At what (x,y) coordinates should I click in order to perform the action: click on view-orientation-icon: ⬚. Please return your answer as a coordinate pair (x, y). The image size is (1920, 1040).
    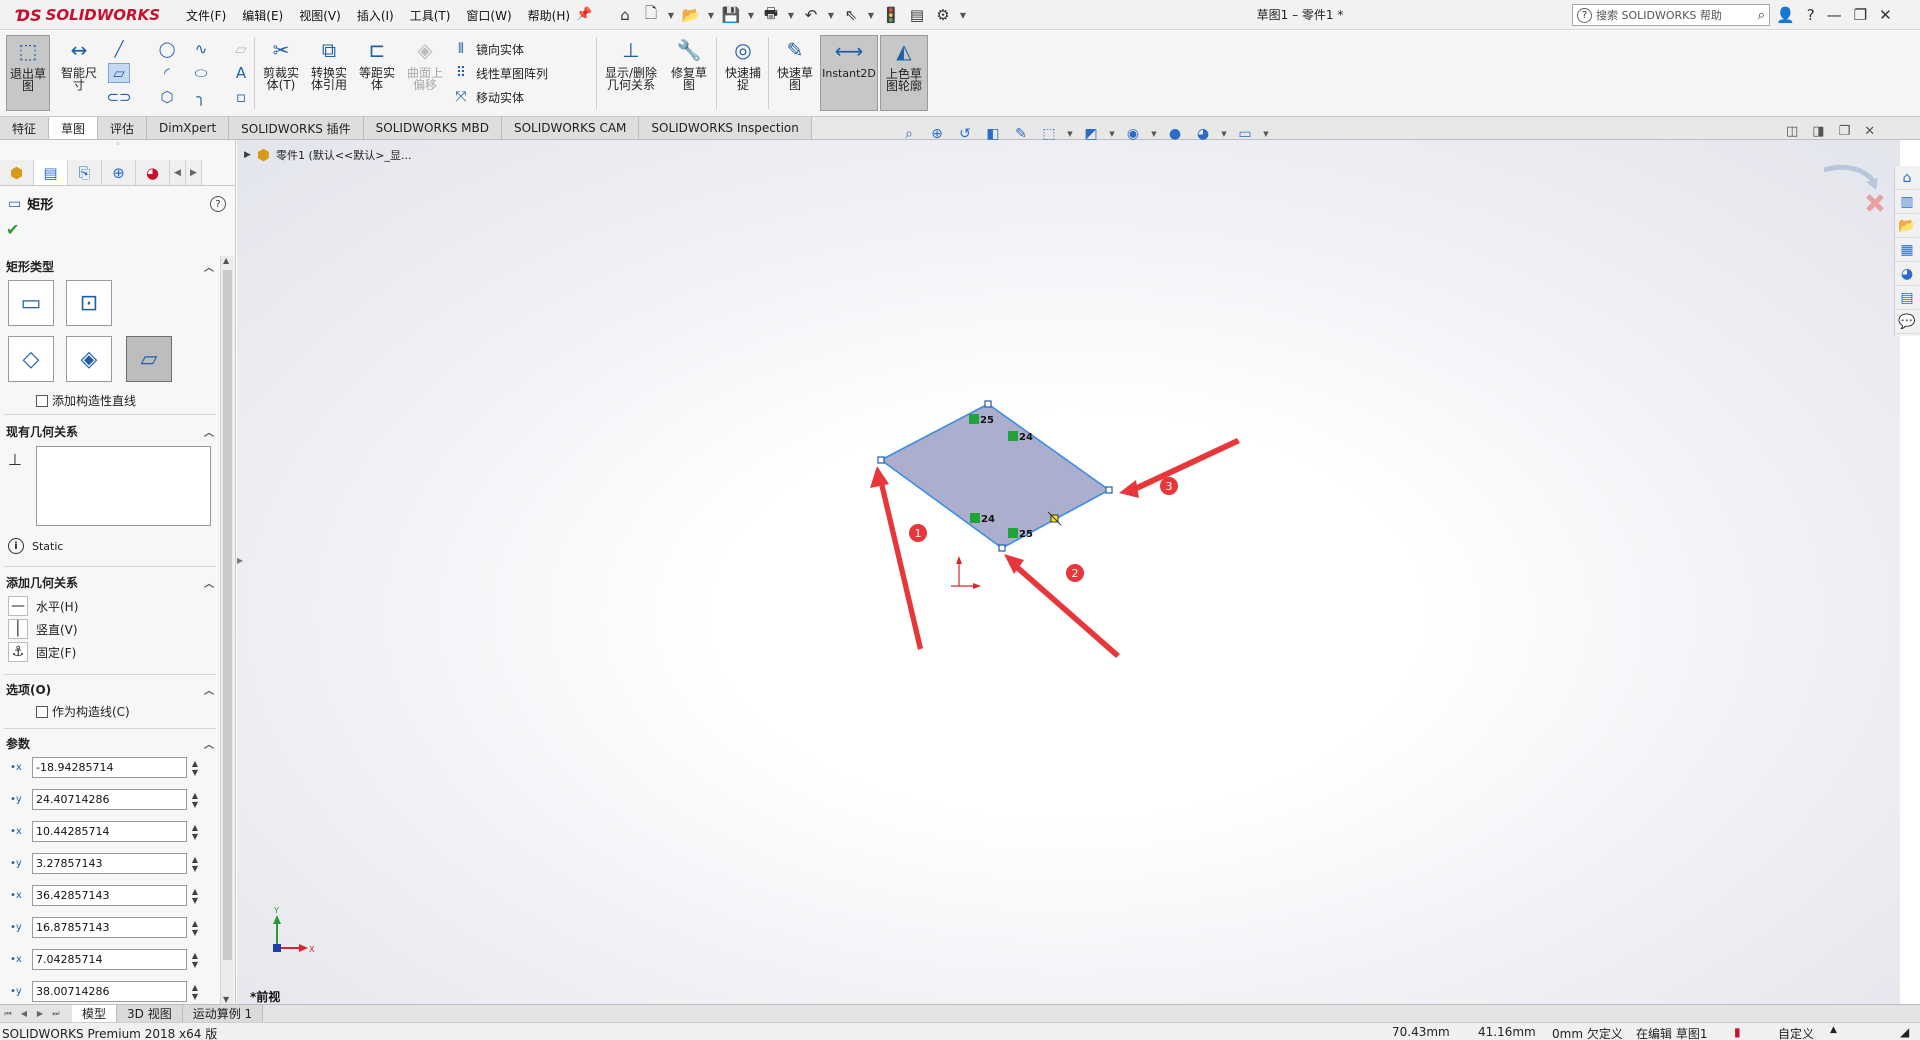
    Looking at the image, I should click on (1049, 134).